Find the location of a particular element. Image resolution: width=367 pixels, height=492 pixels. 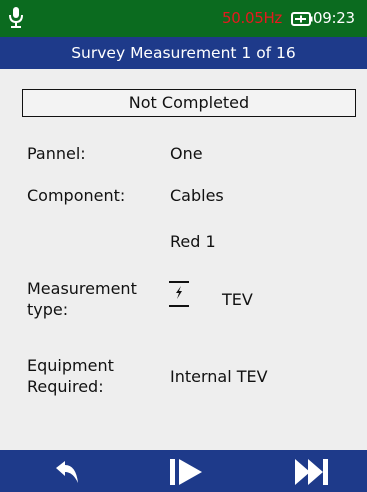

back-button is located at coordinates (76, 471).